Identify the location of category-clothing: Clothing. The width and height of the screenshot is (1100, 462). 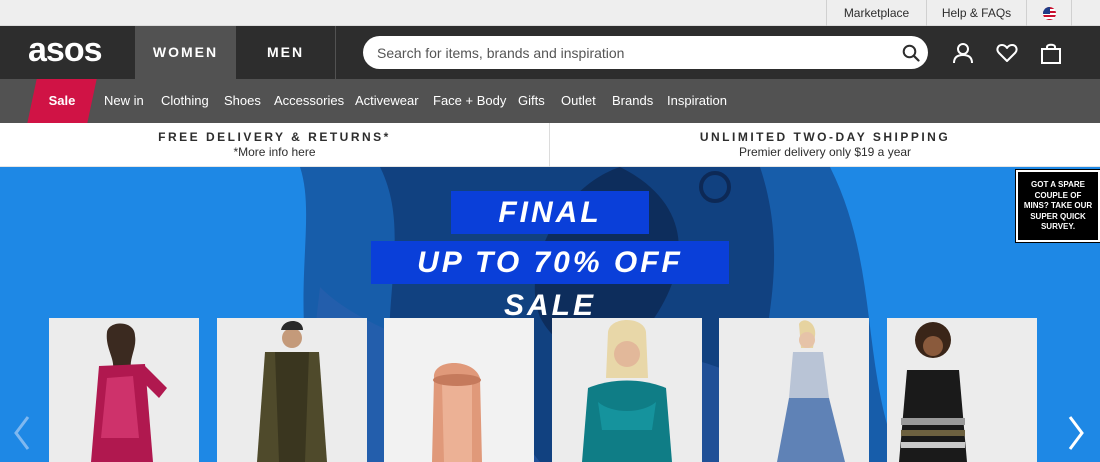
(185, 101).